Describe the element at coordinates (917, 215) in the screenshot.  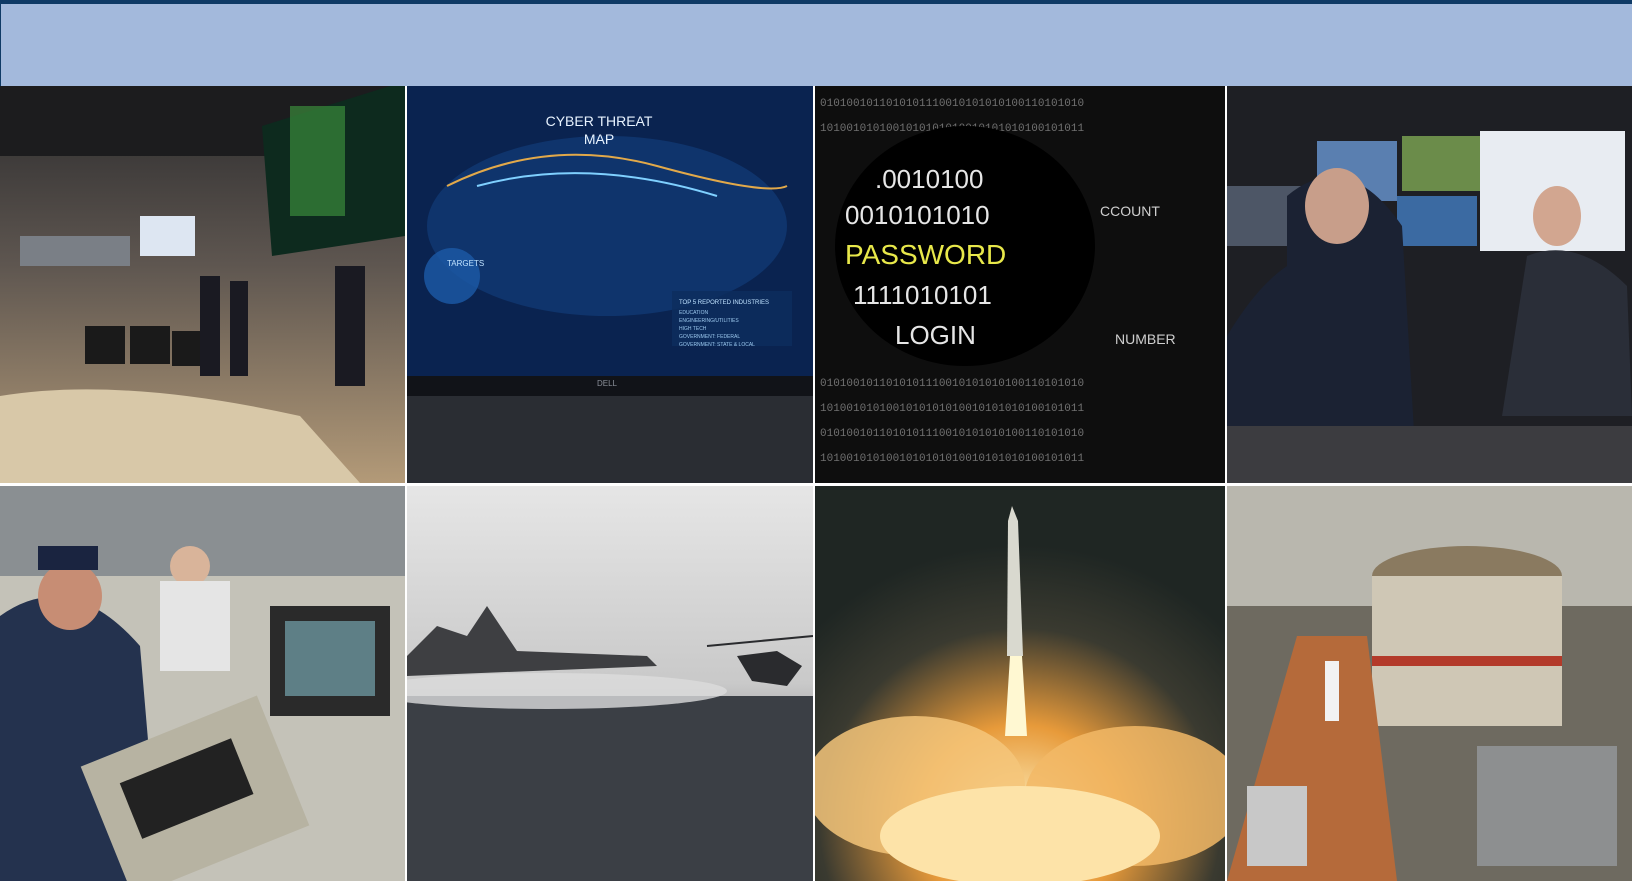
I see `binary-row2: 0010101010` at that location.